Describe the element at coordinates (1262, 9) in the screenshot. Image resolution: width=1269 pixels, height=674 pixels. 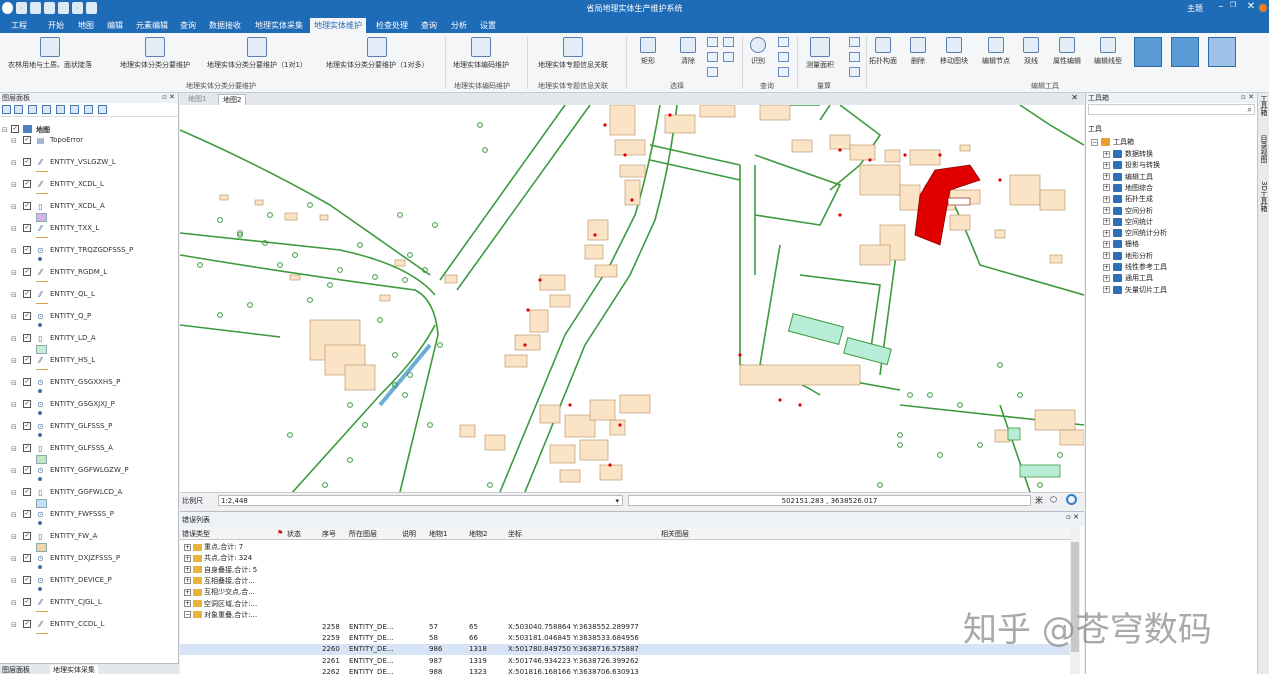
I see `help-icon` at that location.